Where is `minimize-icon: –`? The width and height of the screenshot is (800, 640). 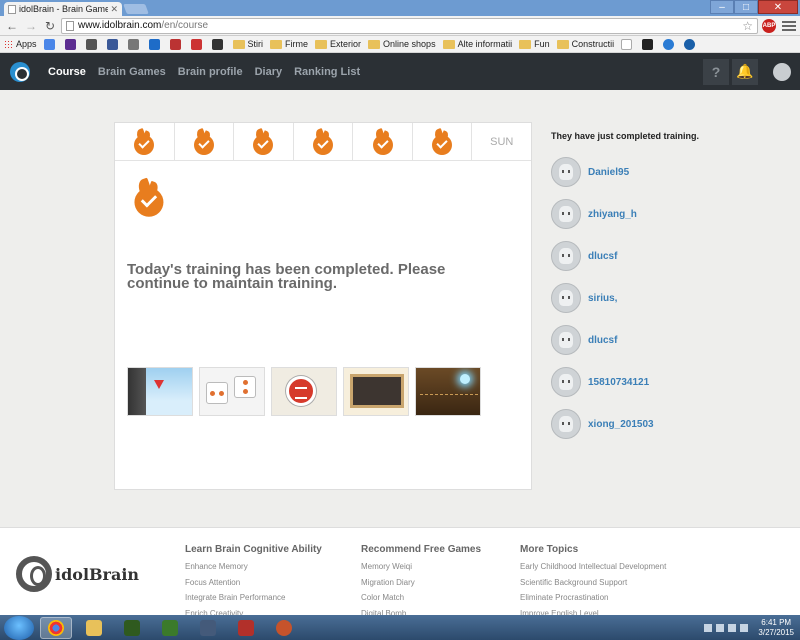 minimize-icon: – is located at coordinates (722, 7).